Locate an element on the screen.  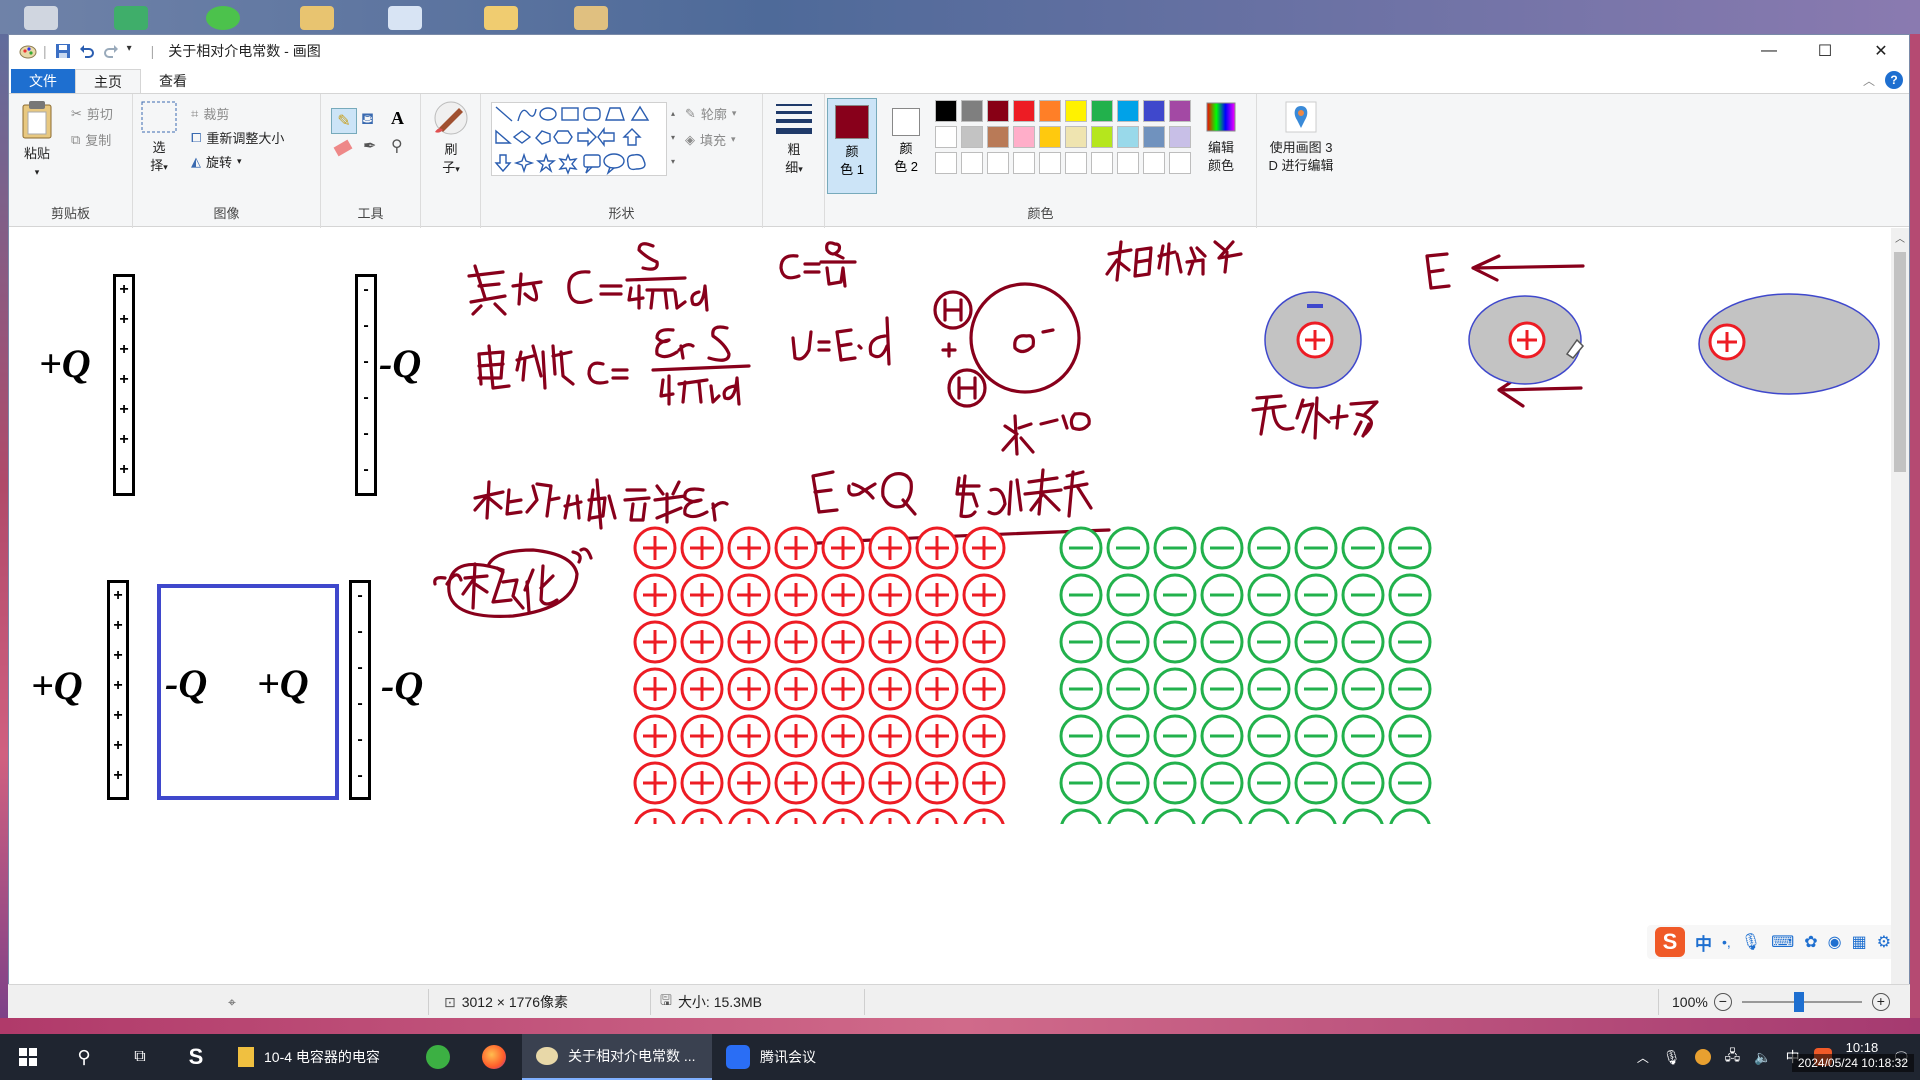
redo-icon is located at coordinates (111, 51).